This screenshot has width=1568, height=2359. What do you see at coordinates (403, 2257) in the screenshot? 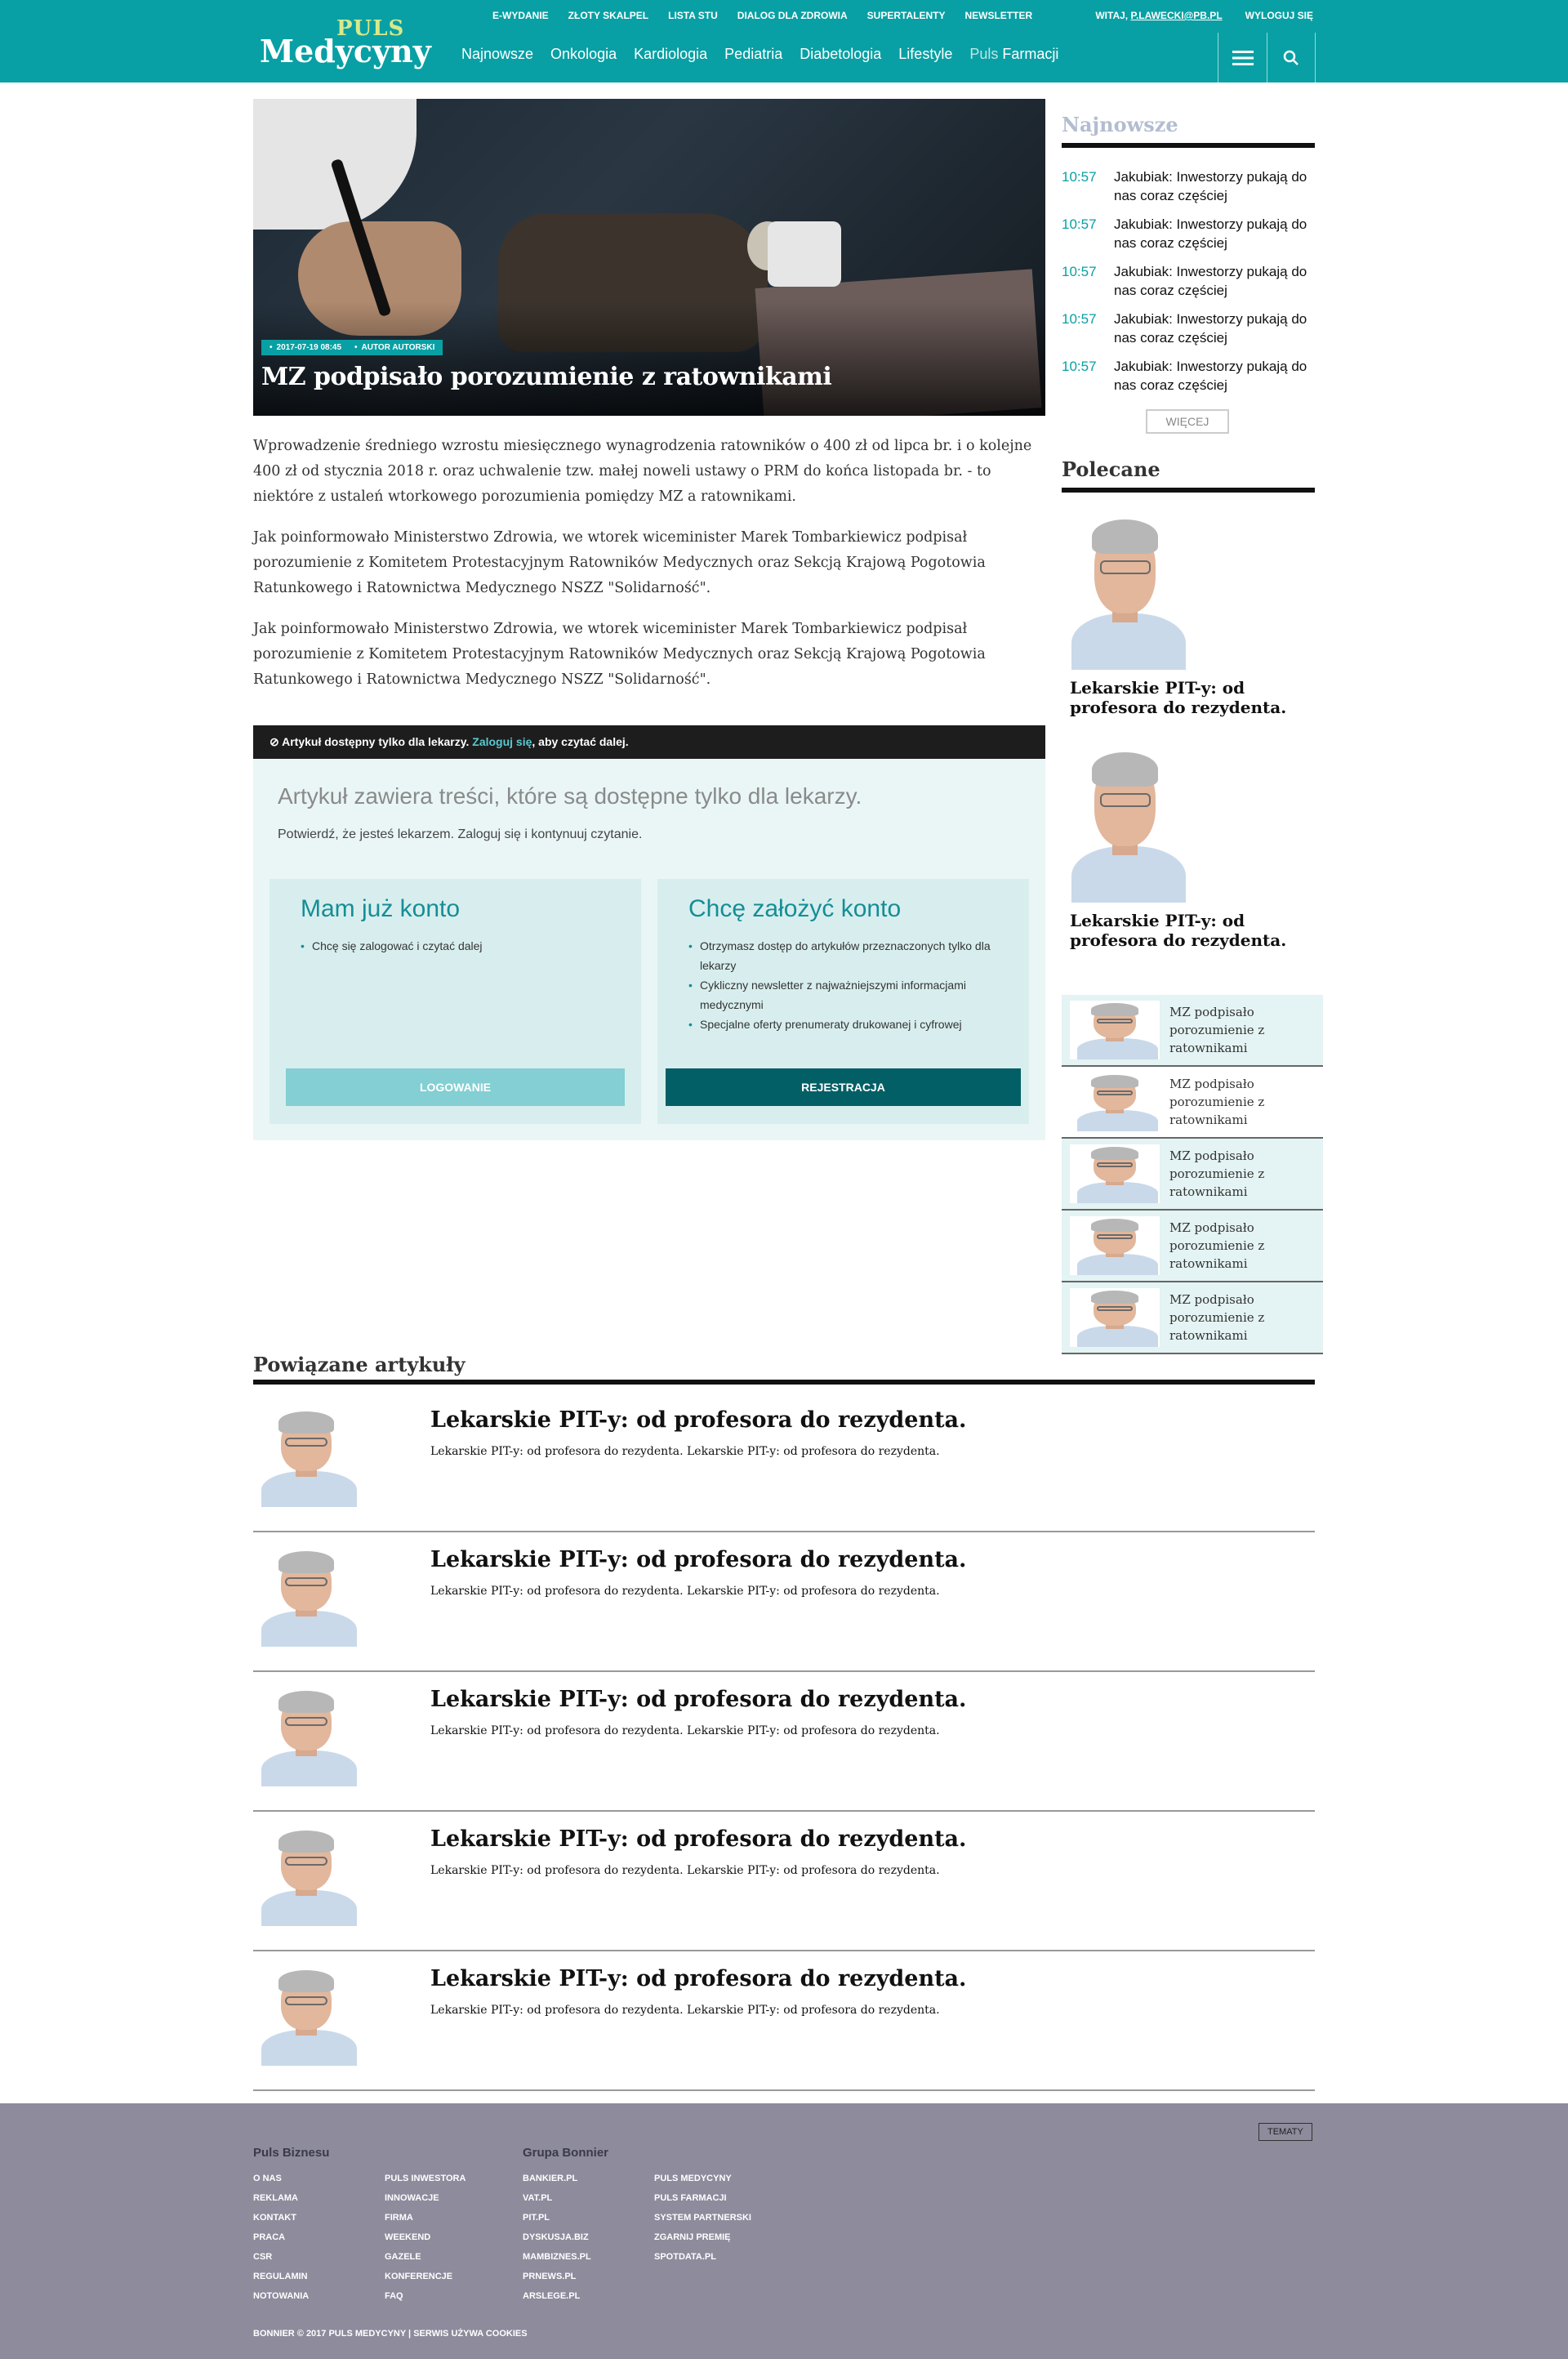
I see `footer-link: GAZELE` at bounding box center [403, 2257].